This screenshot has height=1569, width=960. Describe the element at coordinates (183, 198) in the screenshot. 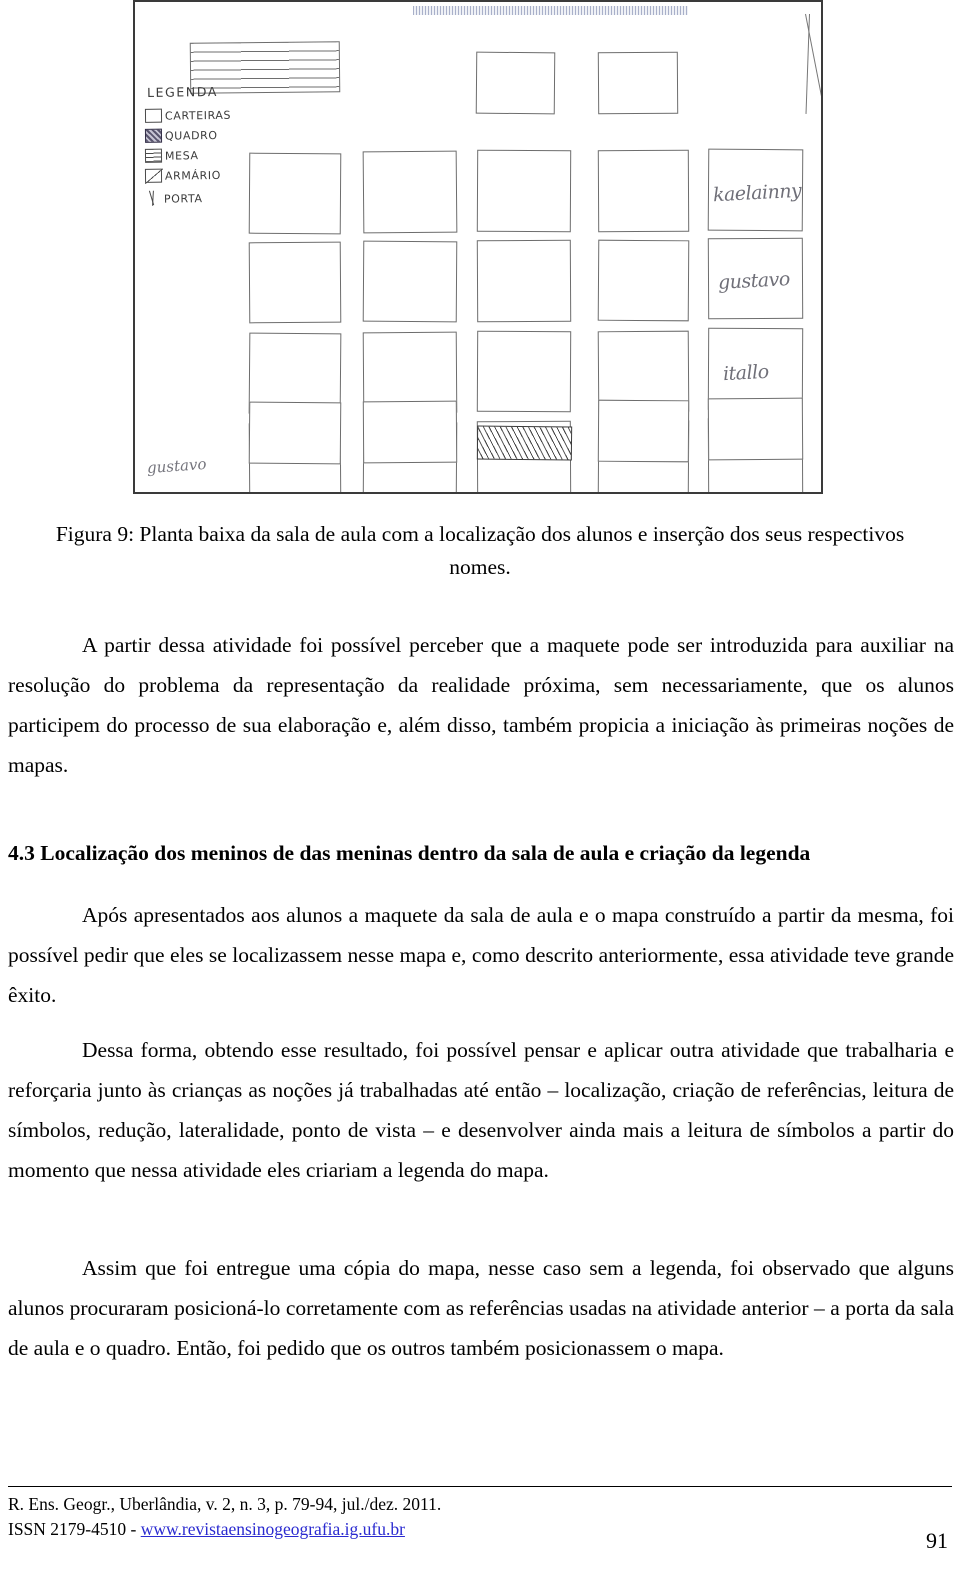

I see `legend-label: PORTA` at that location.